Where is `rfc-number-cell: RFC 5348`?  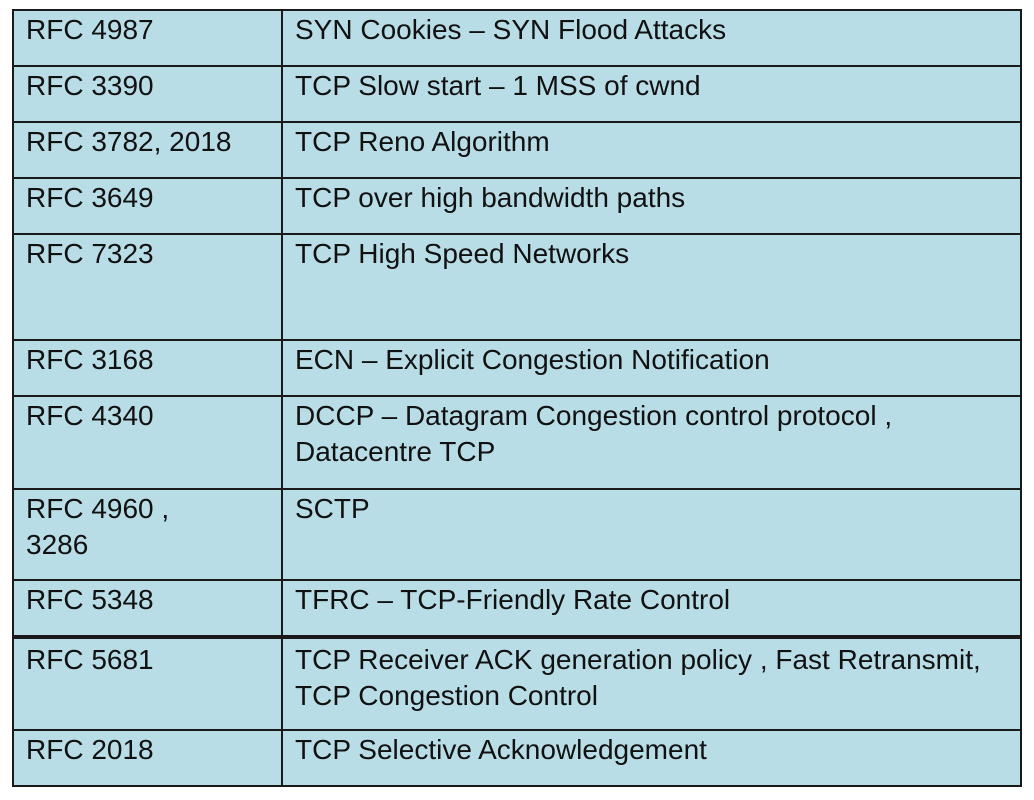 rfc-number-cell: RFC 5348 is located at coordinates (147, 608).